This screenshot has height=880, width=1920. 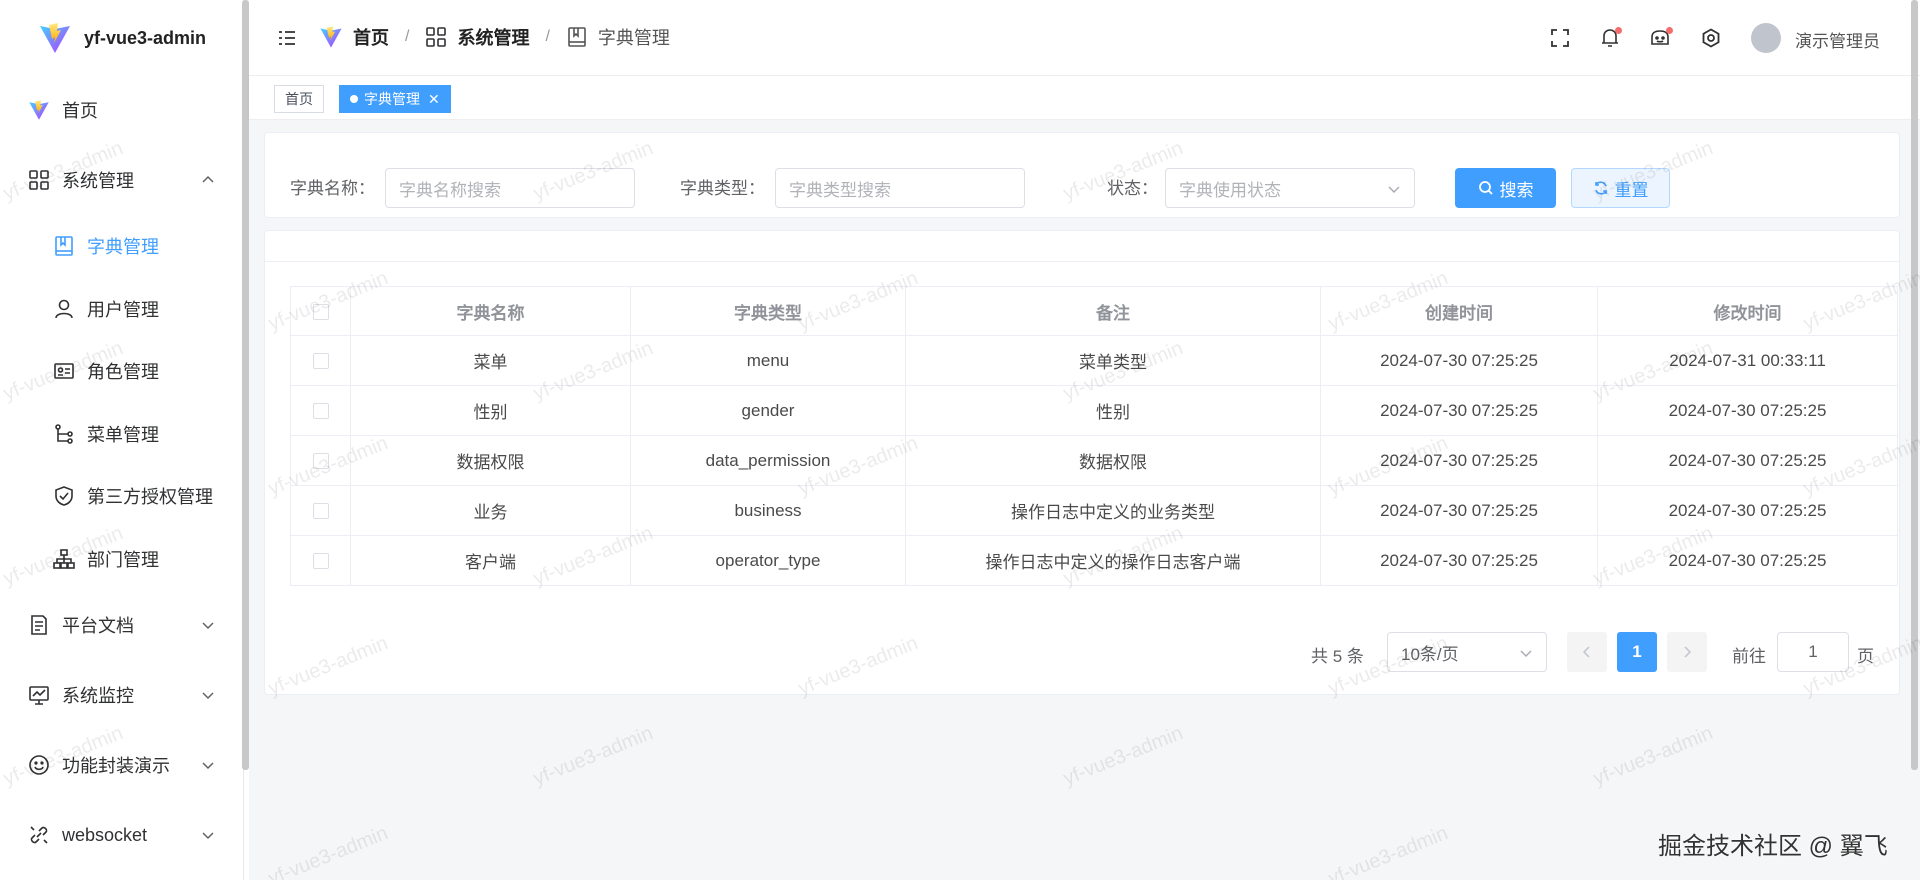 What do you see at coordinates (320, 311) in the screenshot?
I see `select-all-checkbox` at bounding box center [320, 311].